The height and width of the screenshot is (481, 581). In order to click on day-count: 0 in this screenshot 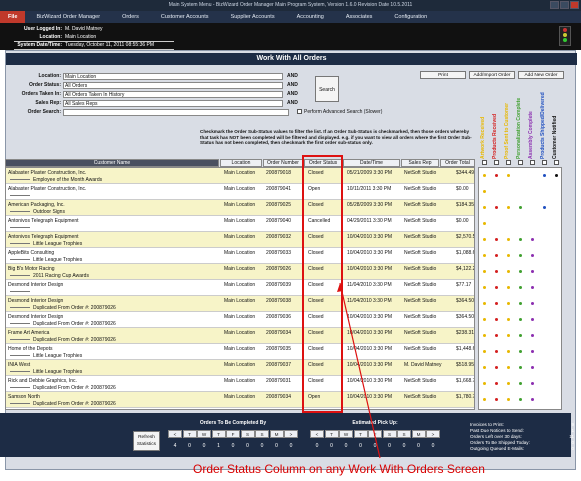, I will do `click(360, 446)`.